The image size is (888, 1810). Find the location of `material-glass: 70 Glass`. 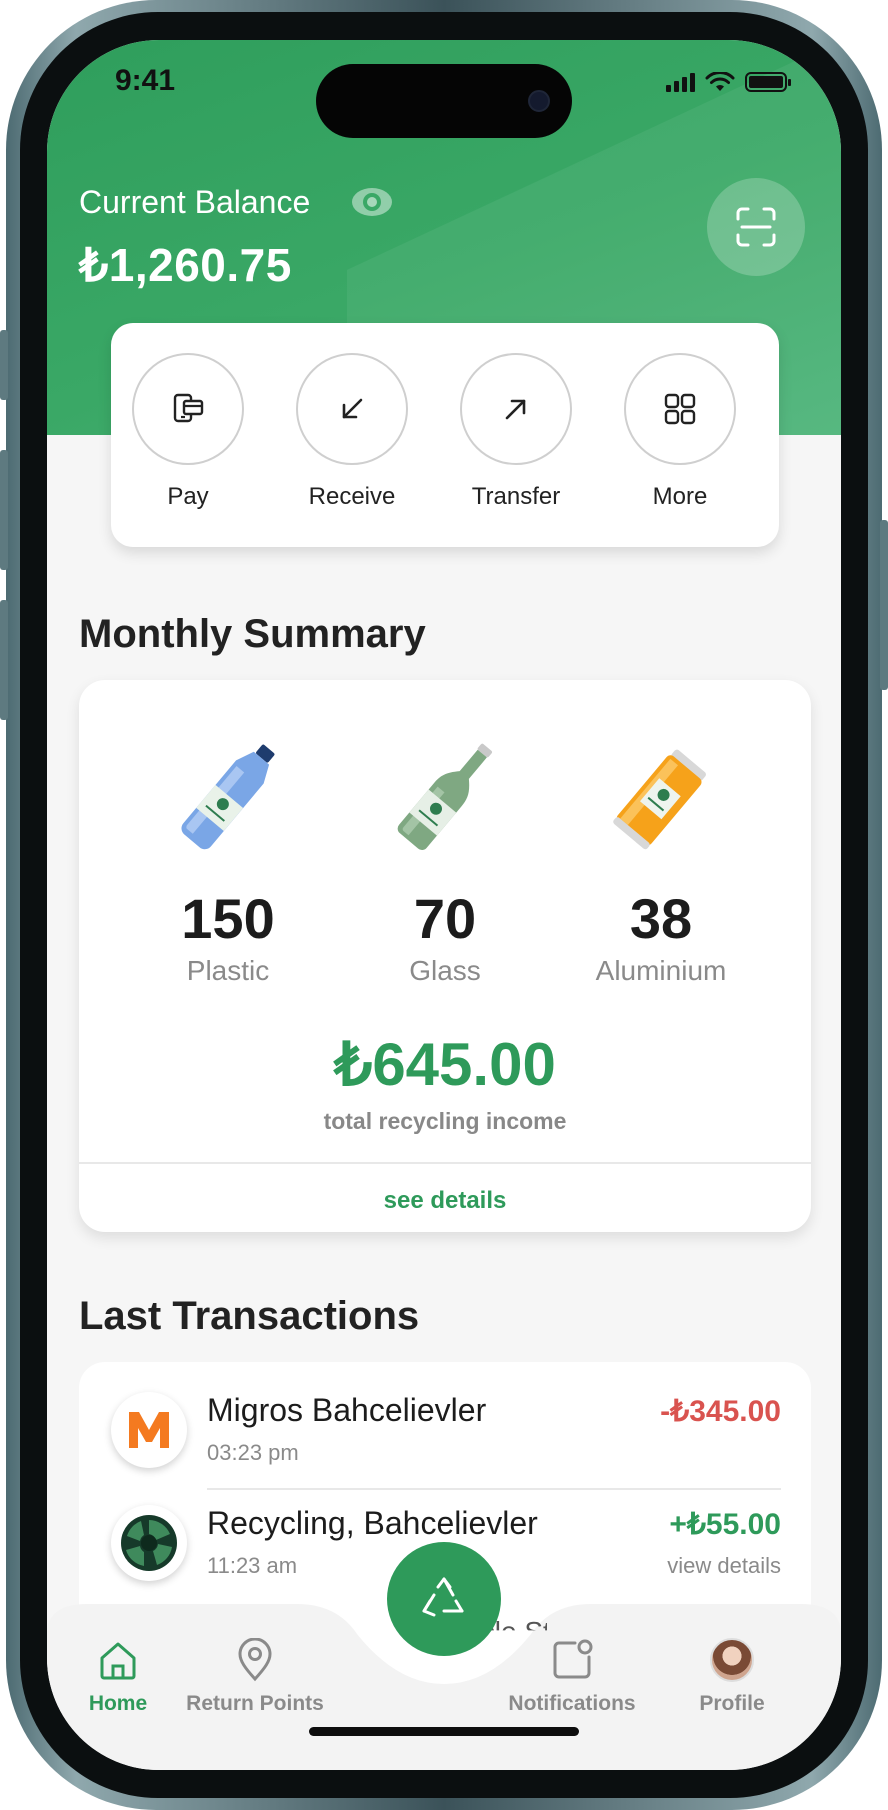

material-glass: 70 Glass is located at coordinates (445, 857).